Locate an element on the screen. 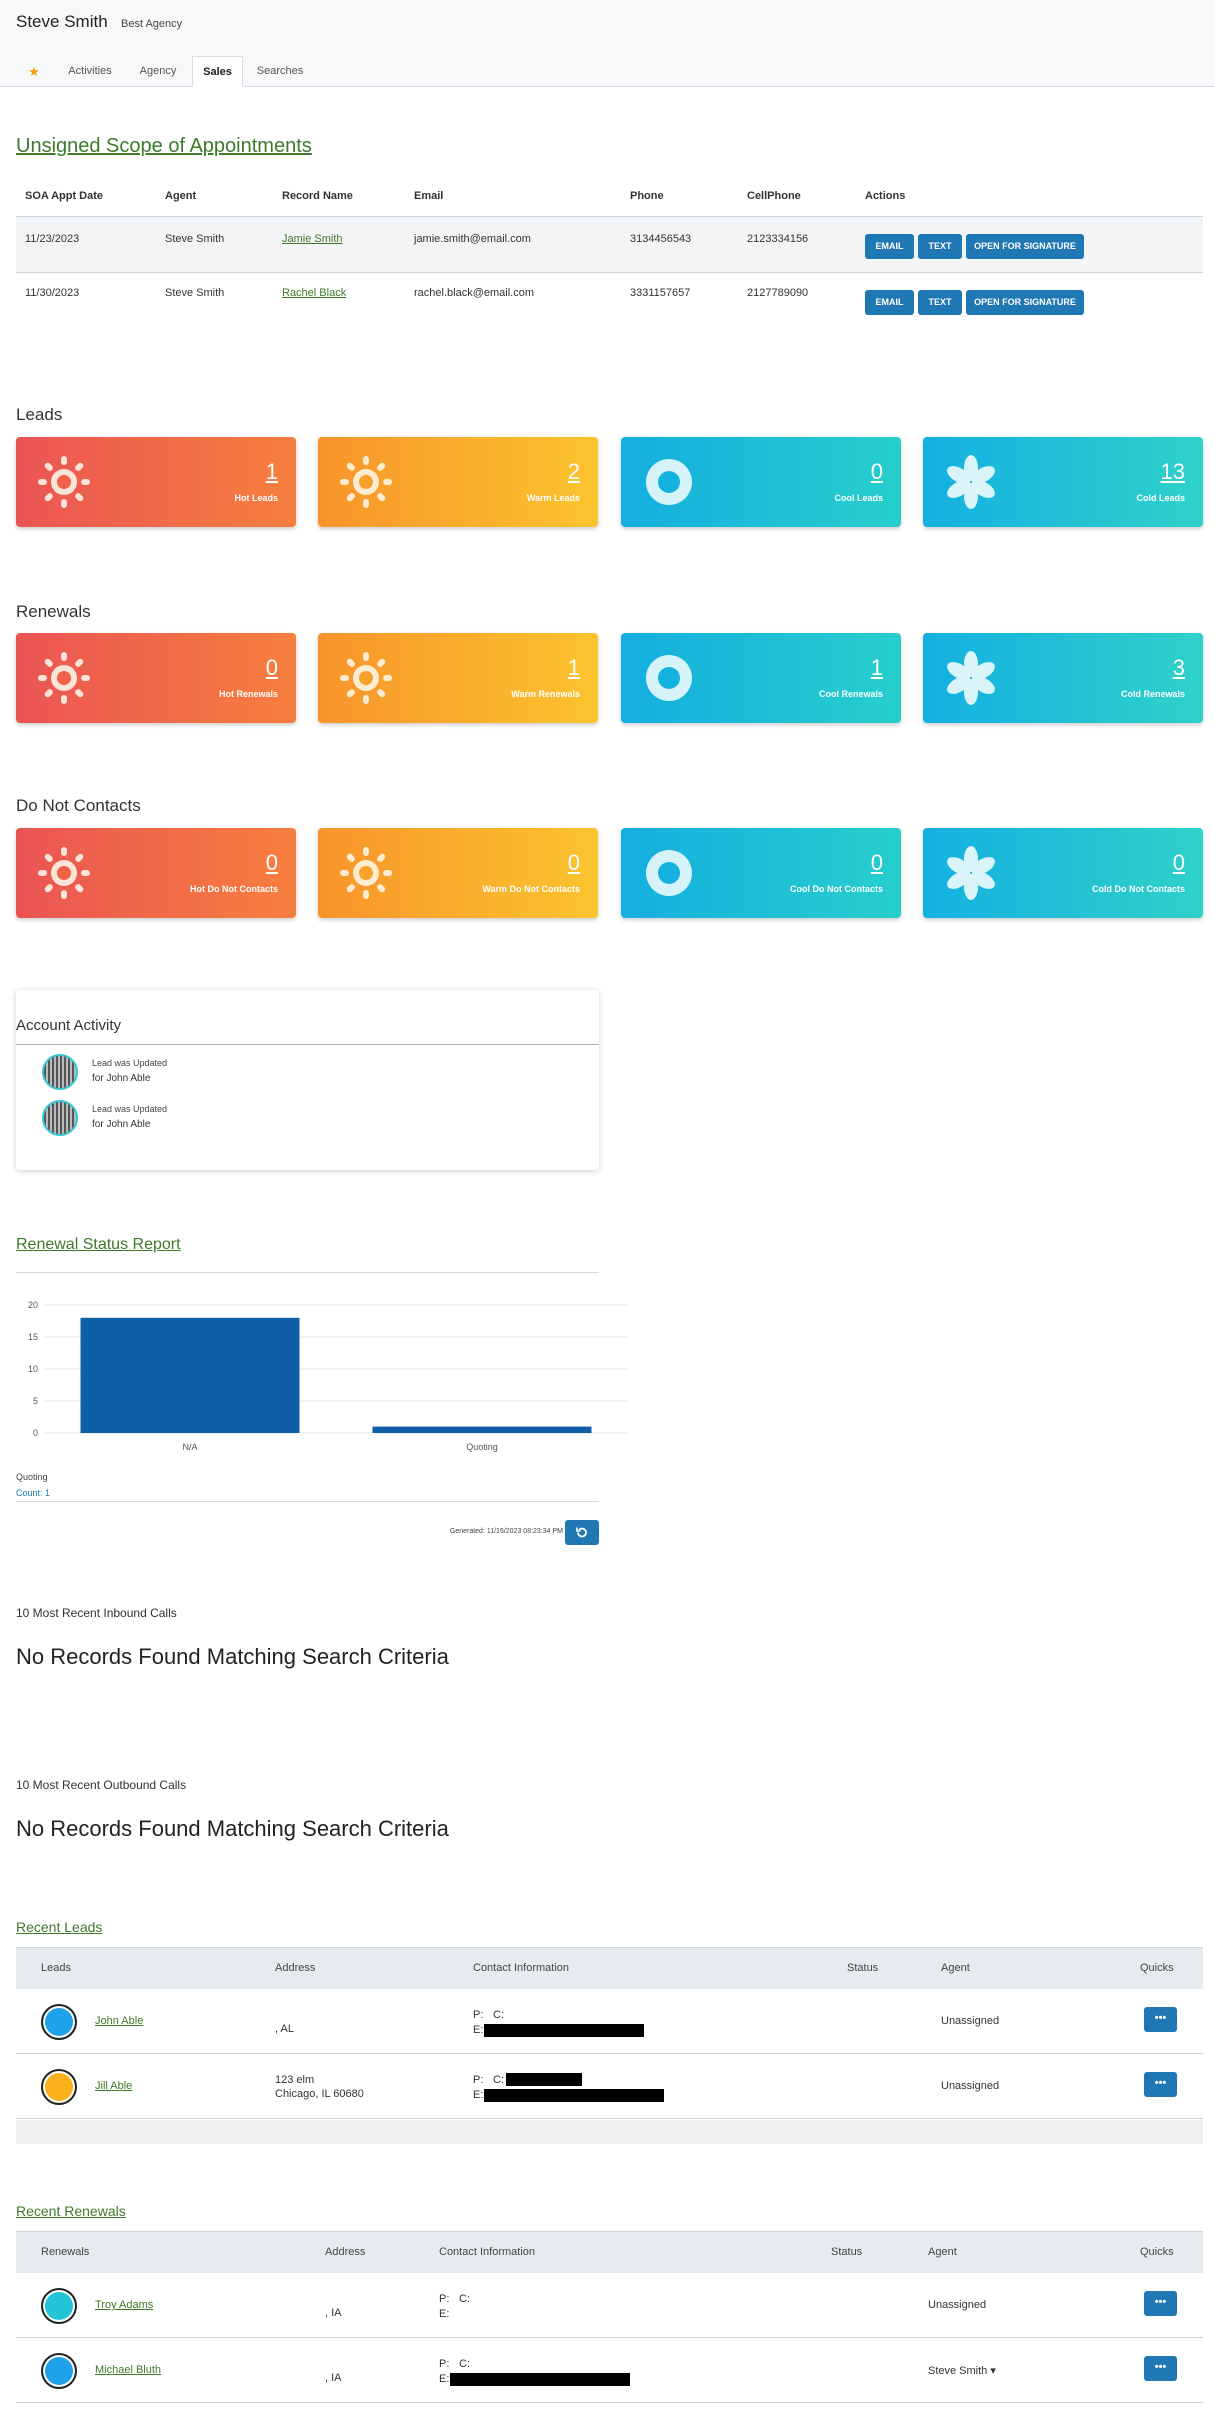 The height and width of the screenshot is (2417, 1214). warm-dnc-label: Warm Do Not Contacts is located at coordinates (531, 889).